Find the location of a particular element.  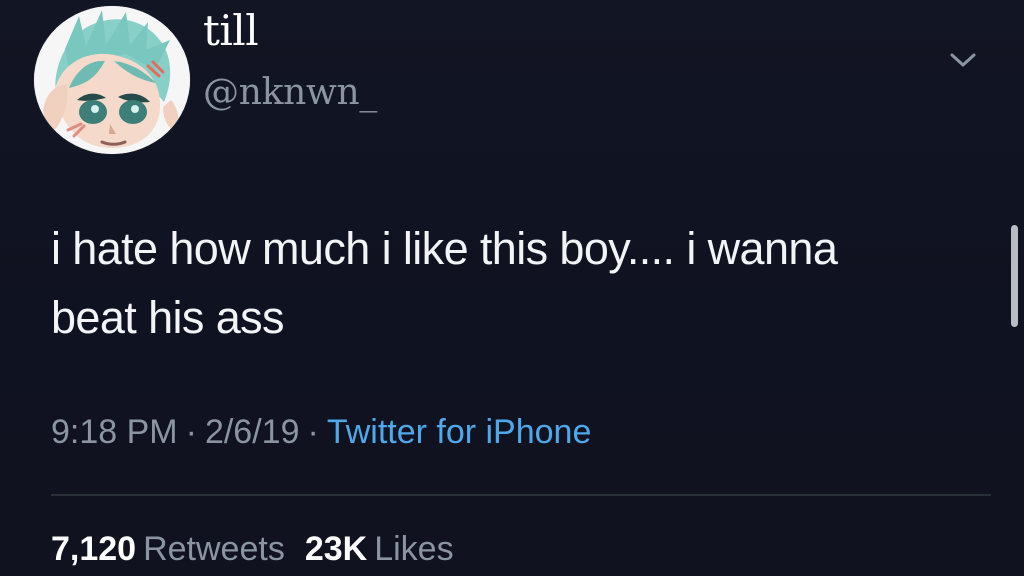

user-avatar is located at coordinates (112, 80).